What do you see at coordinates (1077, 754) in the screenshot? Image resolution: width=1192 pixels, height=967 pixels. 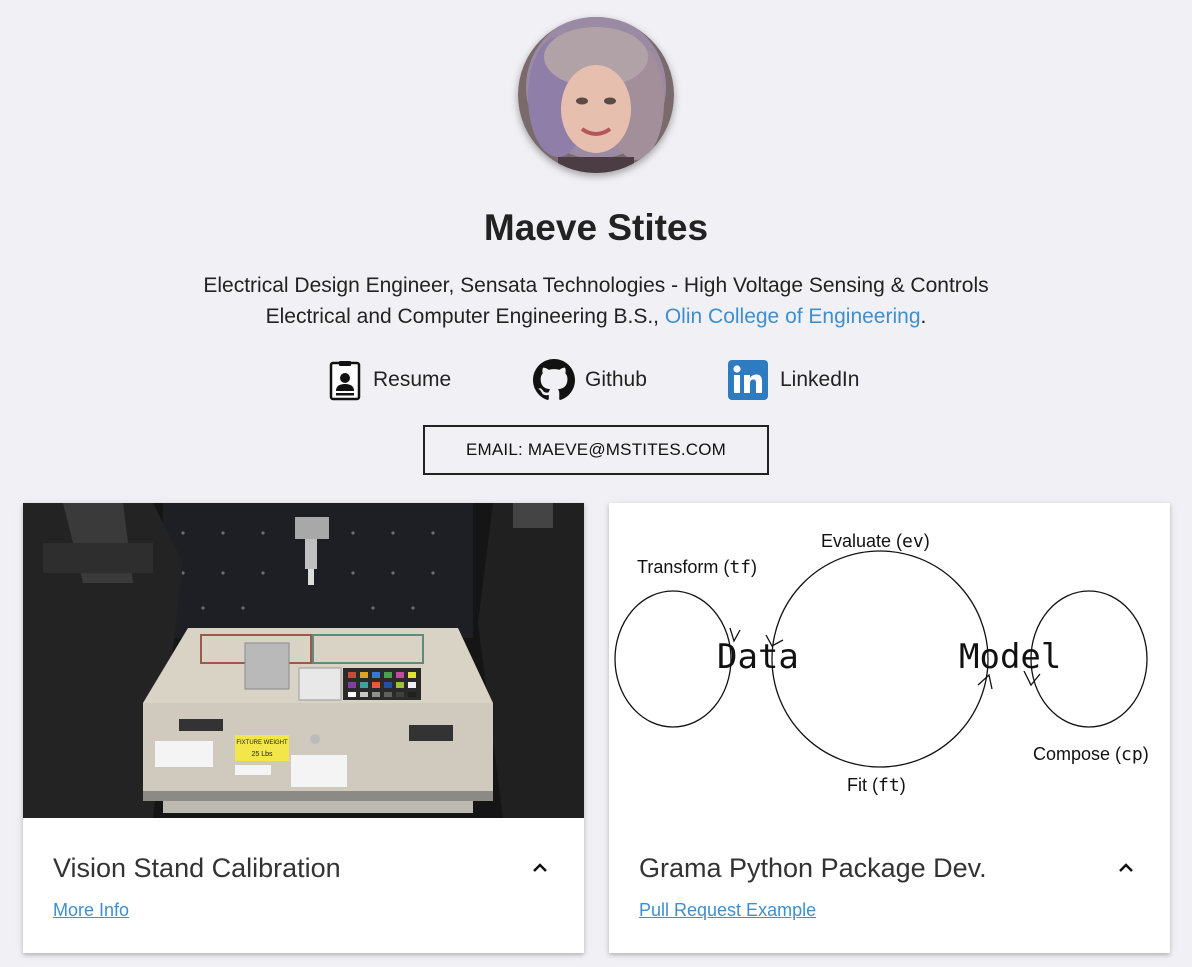 I see `compose-text: Compose (` at bounding box center [1077, 754].